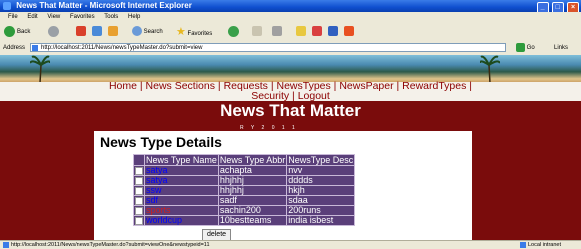  I want to click on forward-arrow-icon, so click(53, 31).